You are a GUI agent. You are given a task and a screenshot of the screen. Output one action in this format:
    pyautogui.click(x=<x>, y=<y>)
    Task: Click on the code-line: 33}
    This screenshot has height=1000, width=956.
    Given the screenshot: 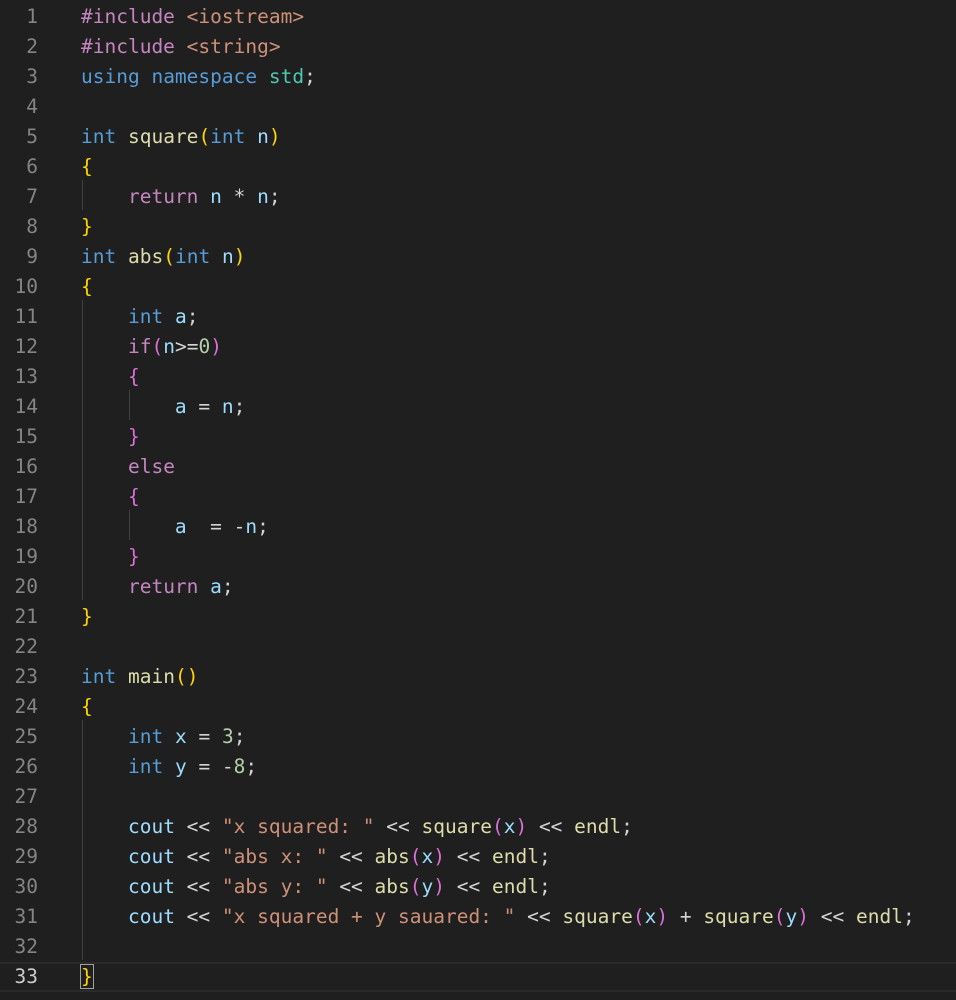 What is the action you would take?
    pyautogui.click(x=478, y=977)
    